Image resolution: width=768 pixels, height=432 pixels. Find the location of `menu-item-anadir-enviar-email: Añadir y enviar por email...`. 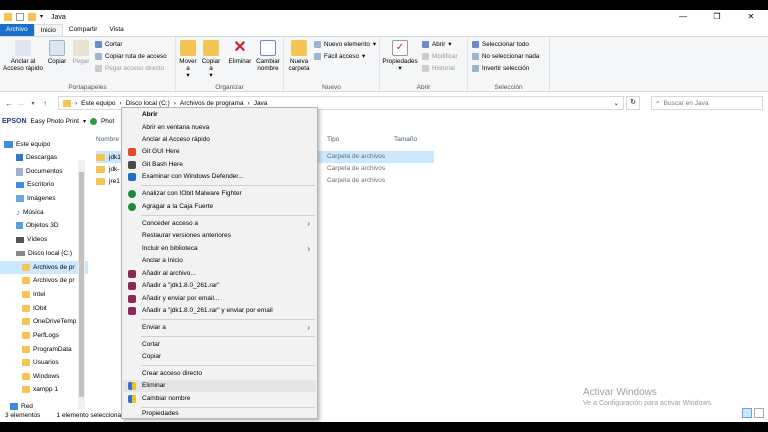

menu-item-anadir-enviar-email: Añadir y enviar por email... is located at coordinates (219, 299).